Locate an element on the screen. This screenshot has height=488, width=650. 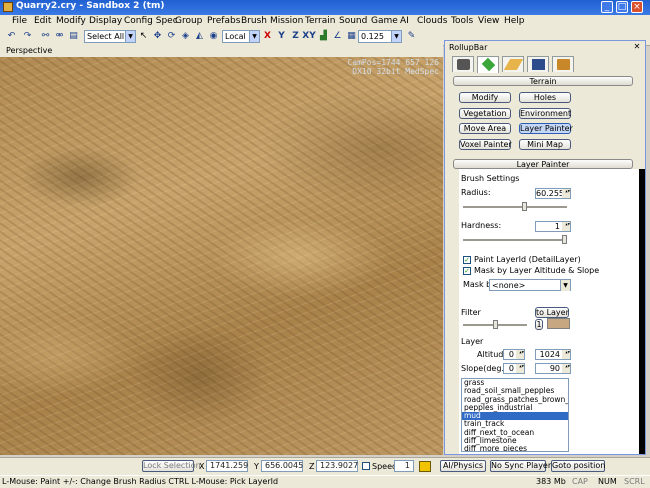
hardness-slider-thumb is located at coordinates (564, 239).